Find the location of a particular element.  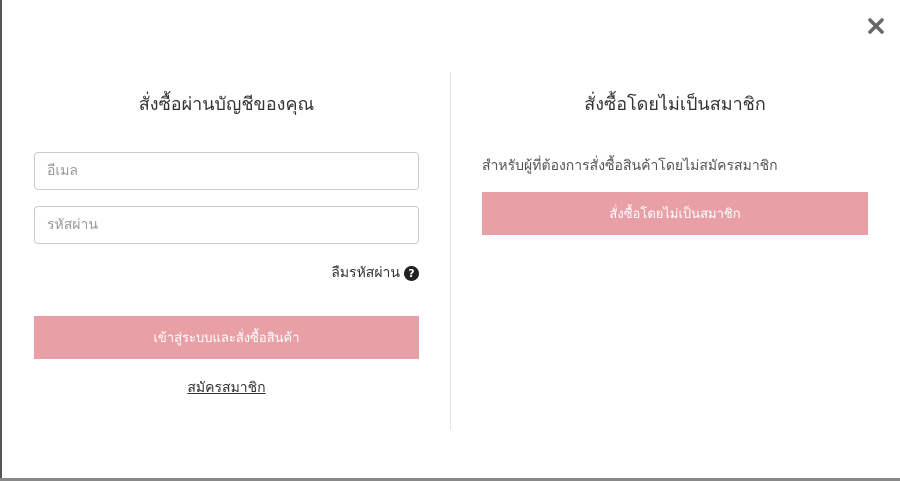

account-checkout-title: สั่งซื้อผ่านบัญชีของคุณ is located at coordinates (226, 104).